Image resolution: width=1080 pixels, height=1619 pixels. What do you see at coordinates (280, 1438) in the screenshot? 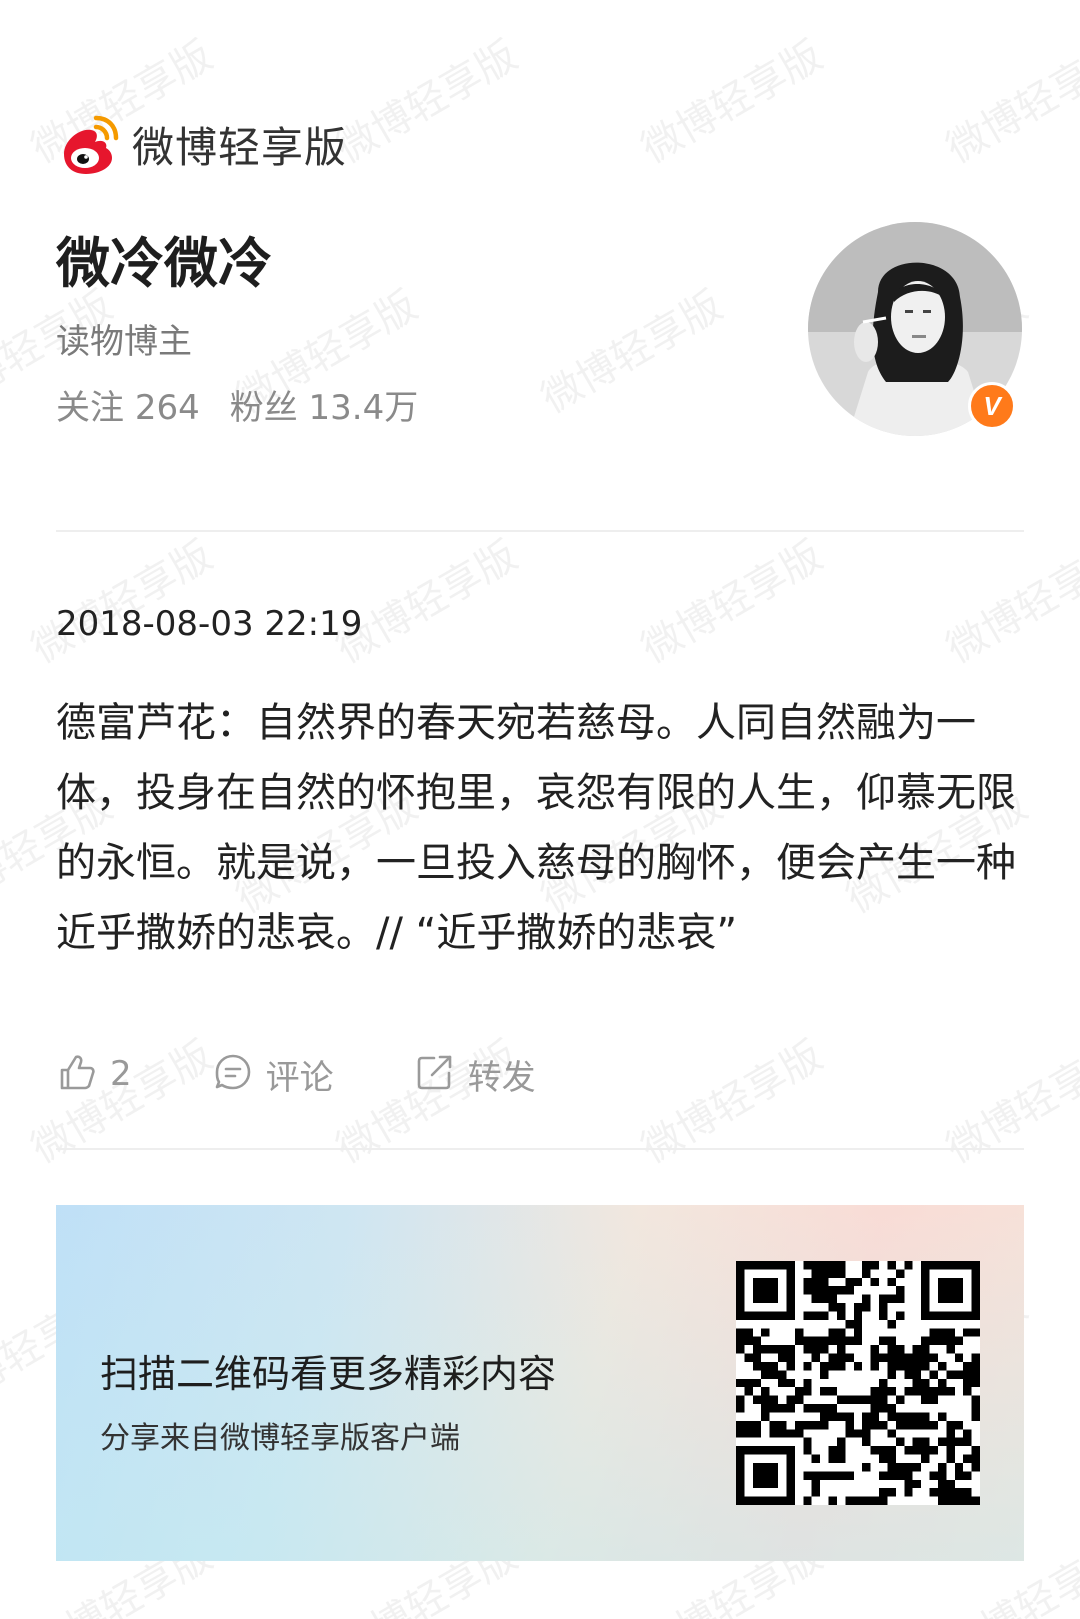
I see `promo-subtitle: 分享来自微博轻享版客户端` at bounding box center [280, 1438].